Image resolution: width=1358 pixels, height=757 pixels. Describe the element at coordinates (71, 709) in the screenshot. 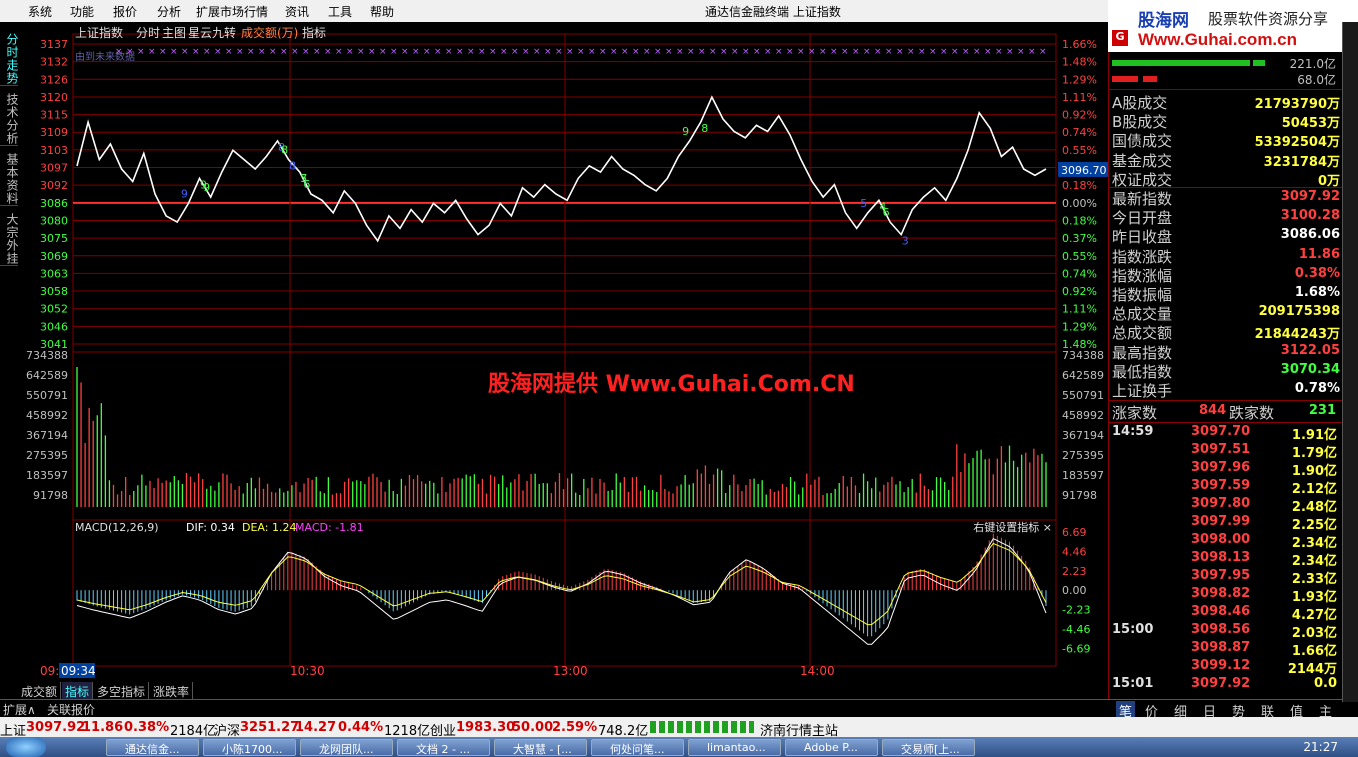

I see `ext-tab-1: 关联报价` at that location.